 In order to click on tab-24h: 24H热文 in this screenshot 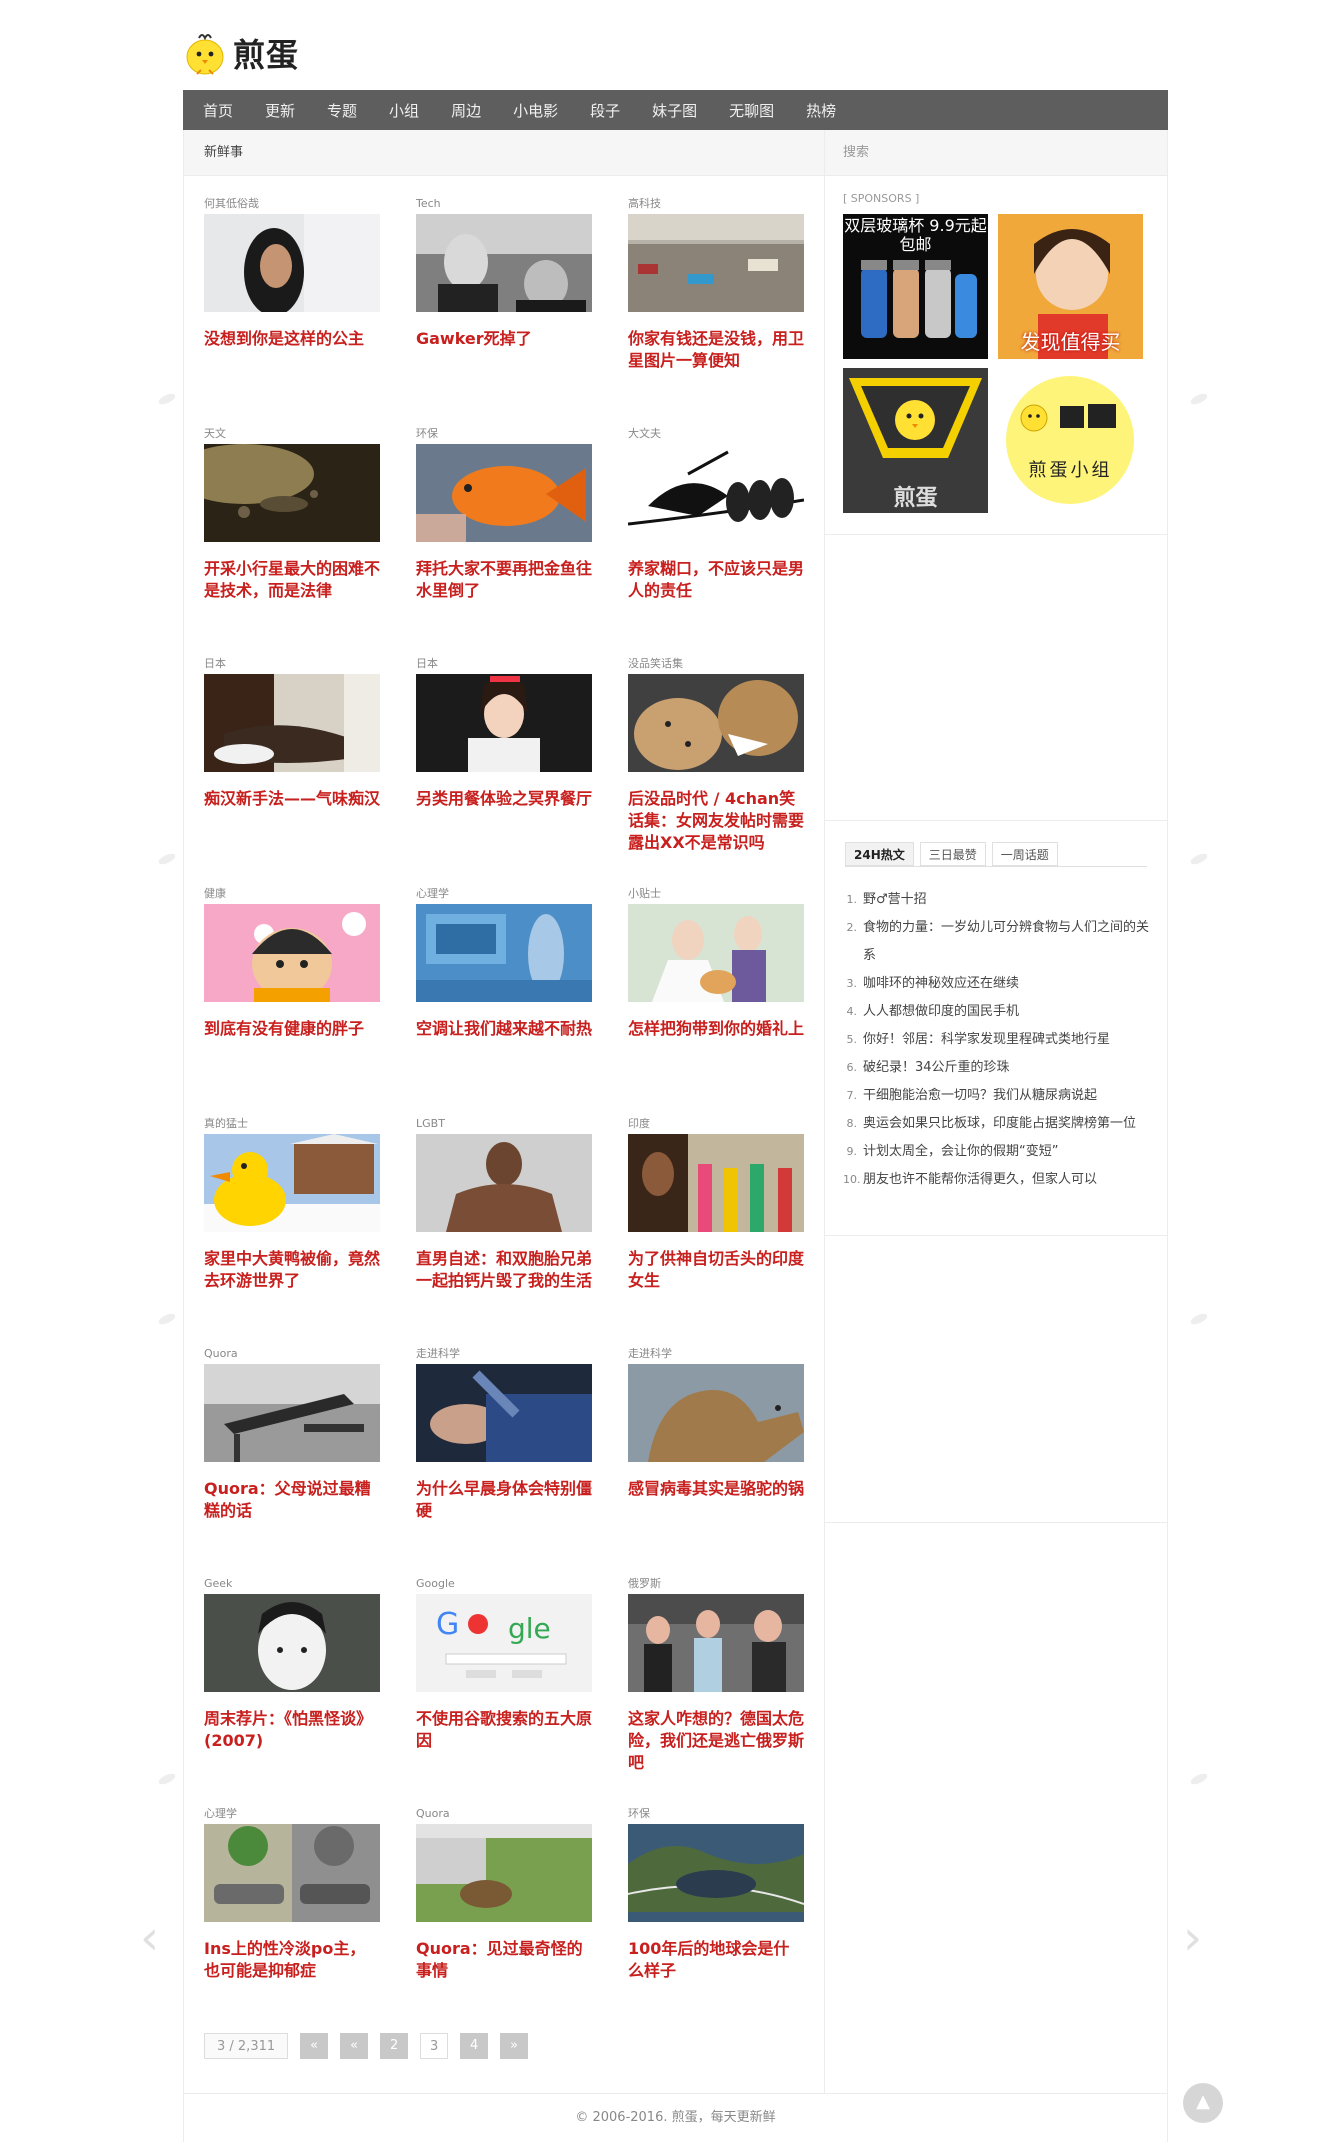, I will do `click(879, 854)`.